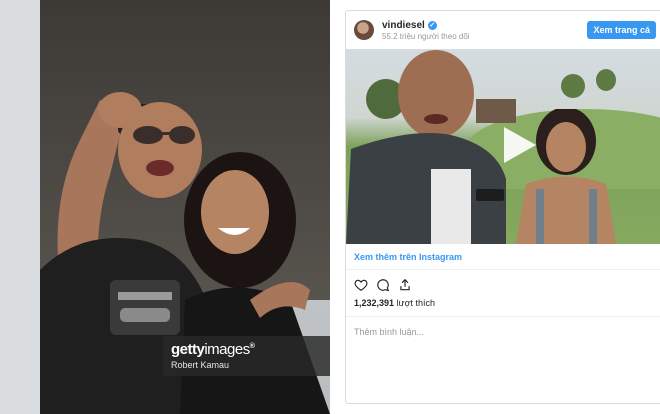 The height and width of the screenshot is (414, 660). What do you see at coordinates (383, 285) in the screenshot?
I see `comment-icon` at bounding box center [383, 285].